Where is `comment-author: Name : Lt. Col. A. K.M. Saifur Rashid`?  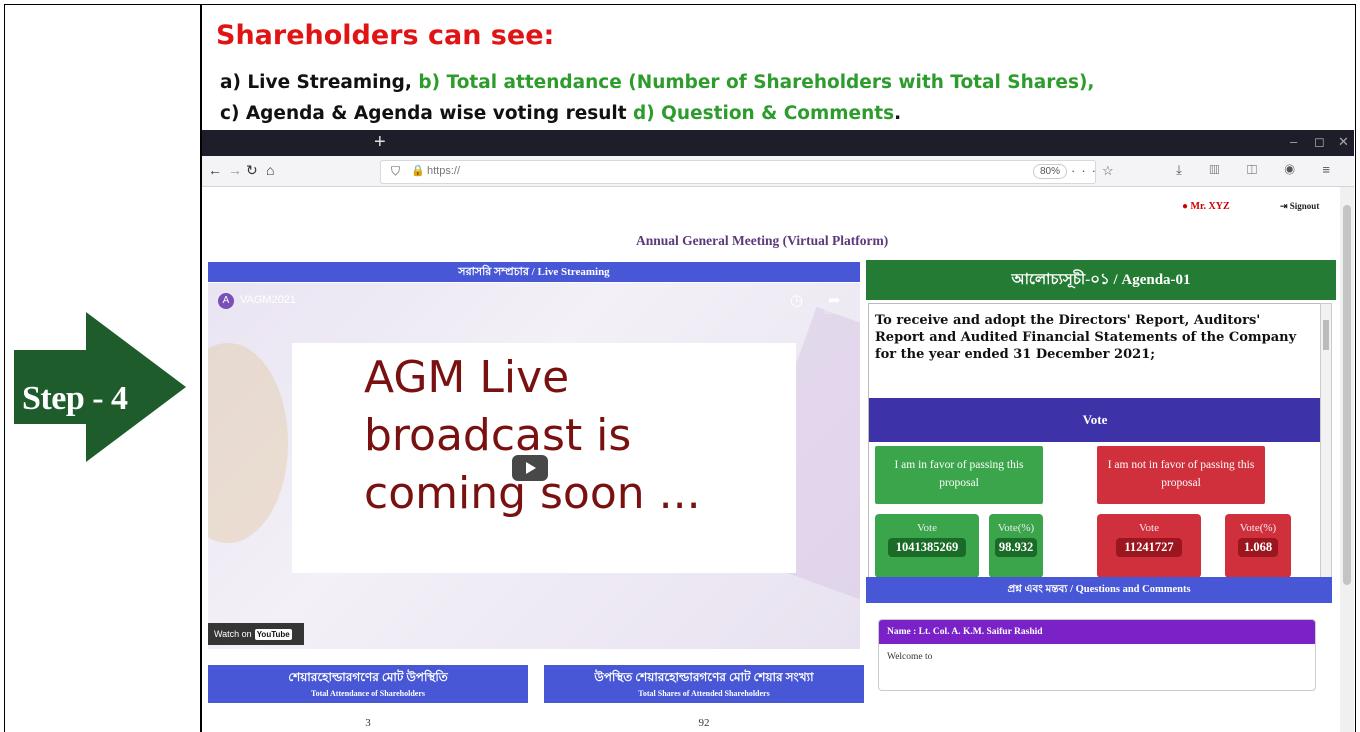 comment-author: Name : Lt. Col. A. K.M. Saifur Rashid is located at coordinates (1097, 632).